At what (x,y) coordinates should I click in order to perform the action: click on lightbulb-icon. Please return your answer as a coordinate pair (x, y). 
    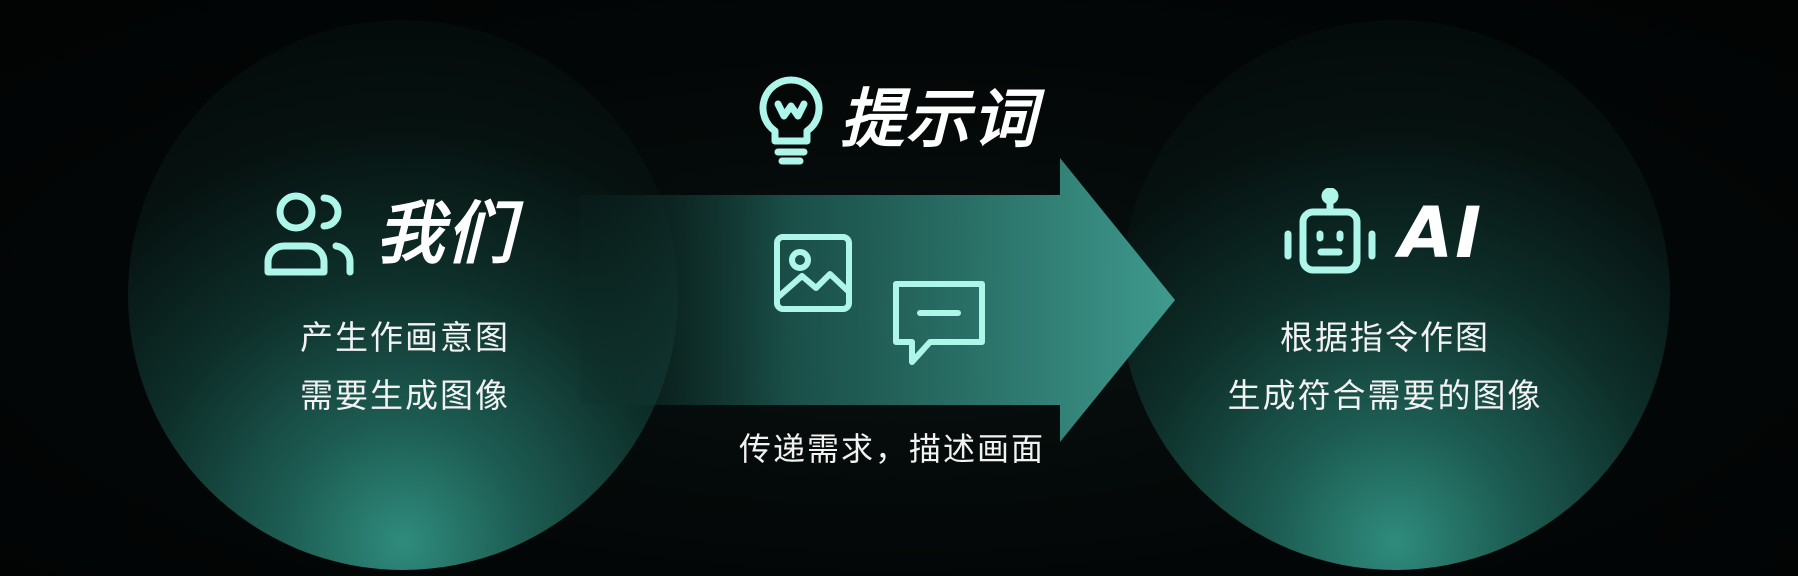
    Looking at the image, I should click on (791, 120).